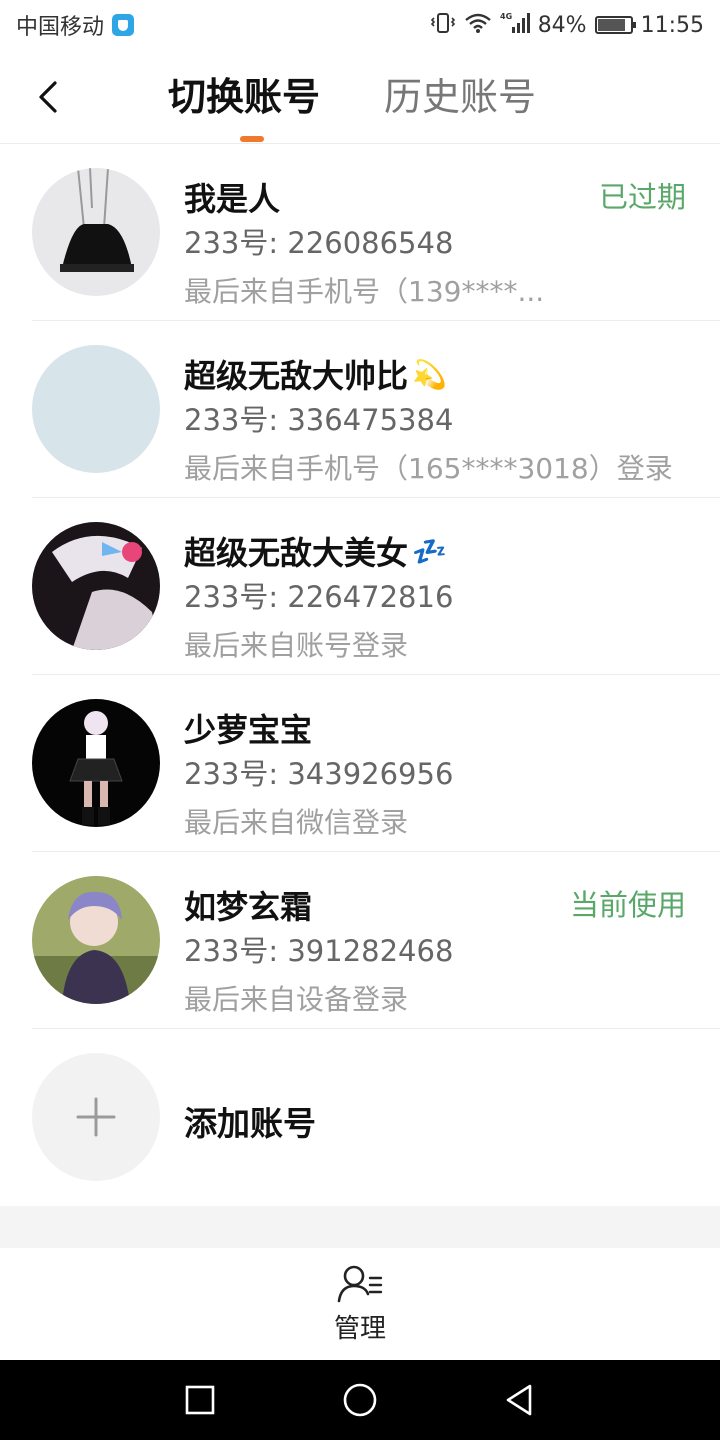 The image size is (720, 1440). I want to click on clock: 11:55, so click(672, 25).